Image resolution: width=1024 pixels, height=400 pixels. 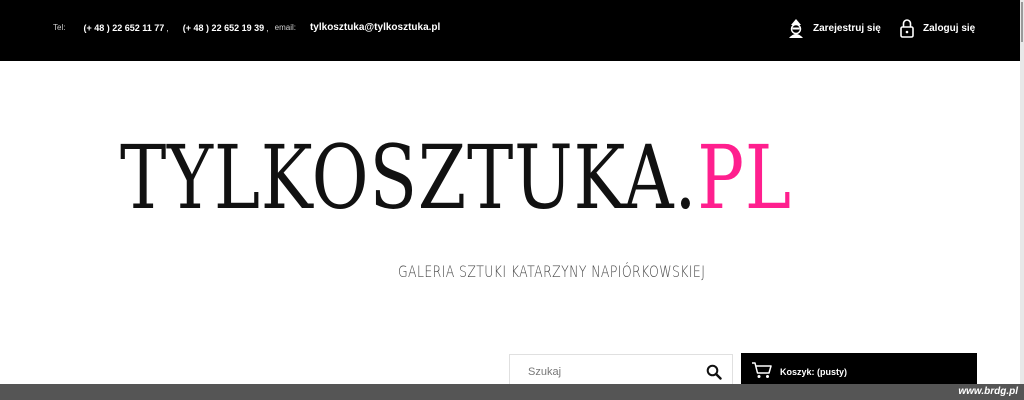 I want to click on logo-main-text: TYLKOSZTUKA, so click(x=397, y=177).